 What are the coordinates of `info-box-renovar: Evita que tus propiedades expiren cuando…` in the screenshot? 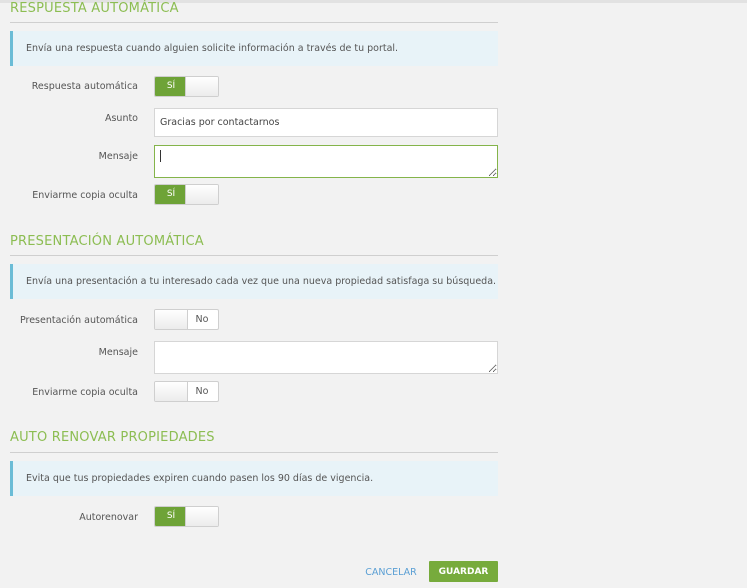 It's located at (254, 478).